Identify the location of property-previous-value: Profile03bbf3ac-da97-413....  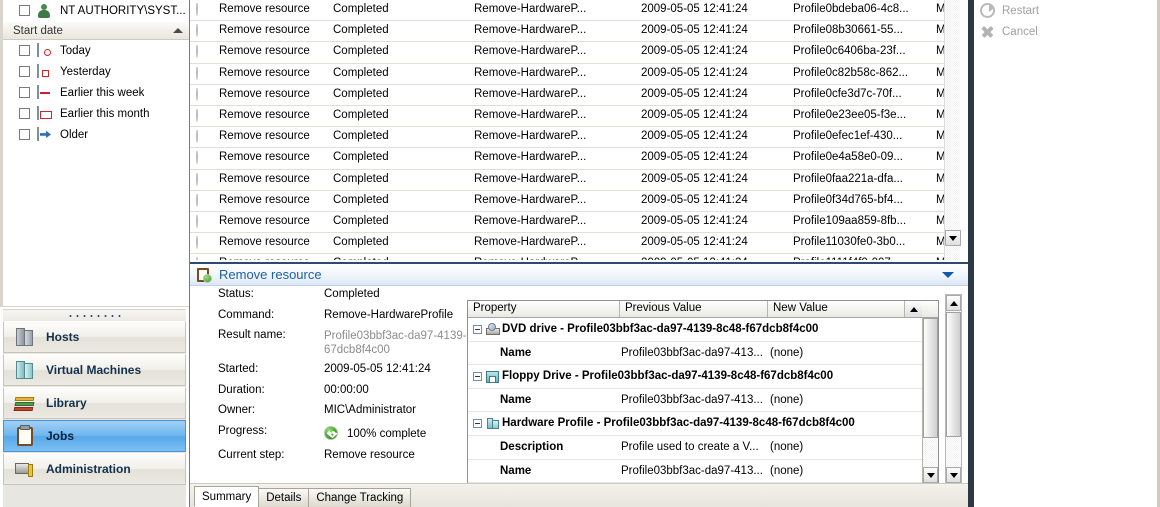
(692, 352).